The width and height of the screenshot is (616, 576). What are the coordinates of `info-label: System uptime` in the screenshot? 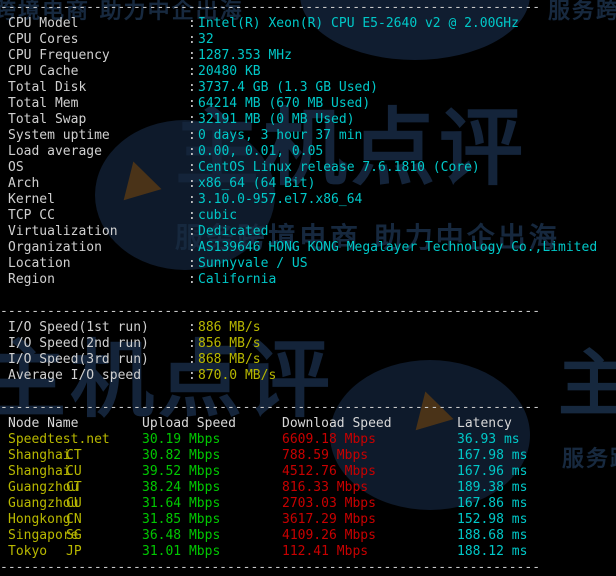 It's located at (59, 135).